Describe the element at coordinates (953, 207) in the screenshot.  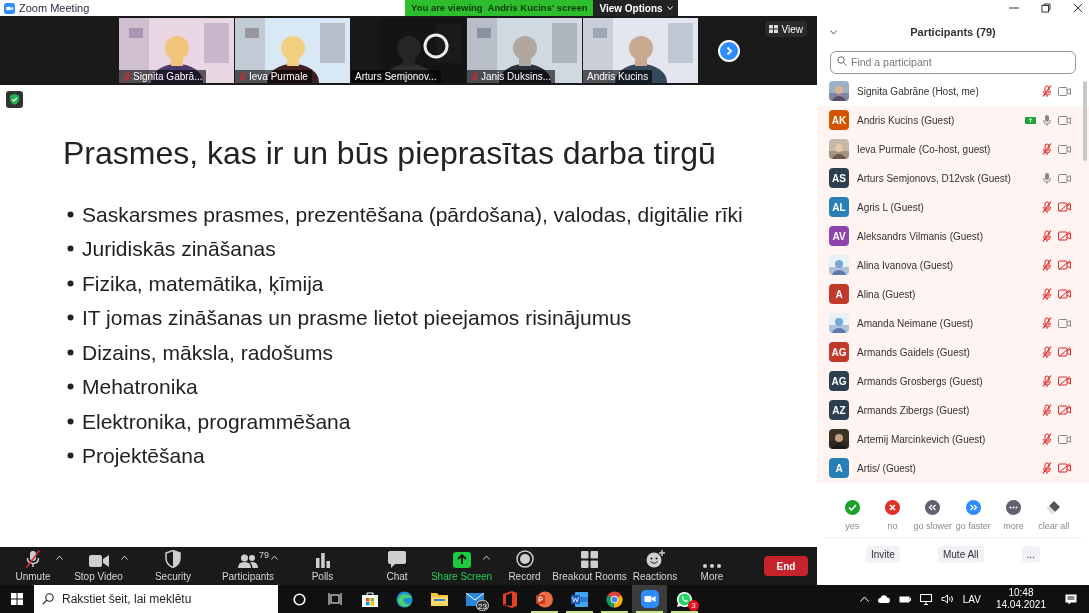
I see `participant-row: AL Agris L (Guest)` at that location.